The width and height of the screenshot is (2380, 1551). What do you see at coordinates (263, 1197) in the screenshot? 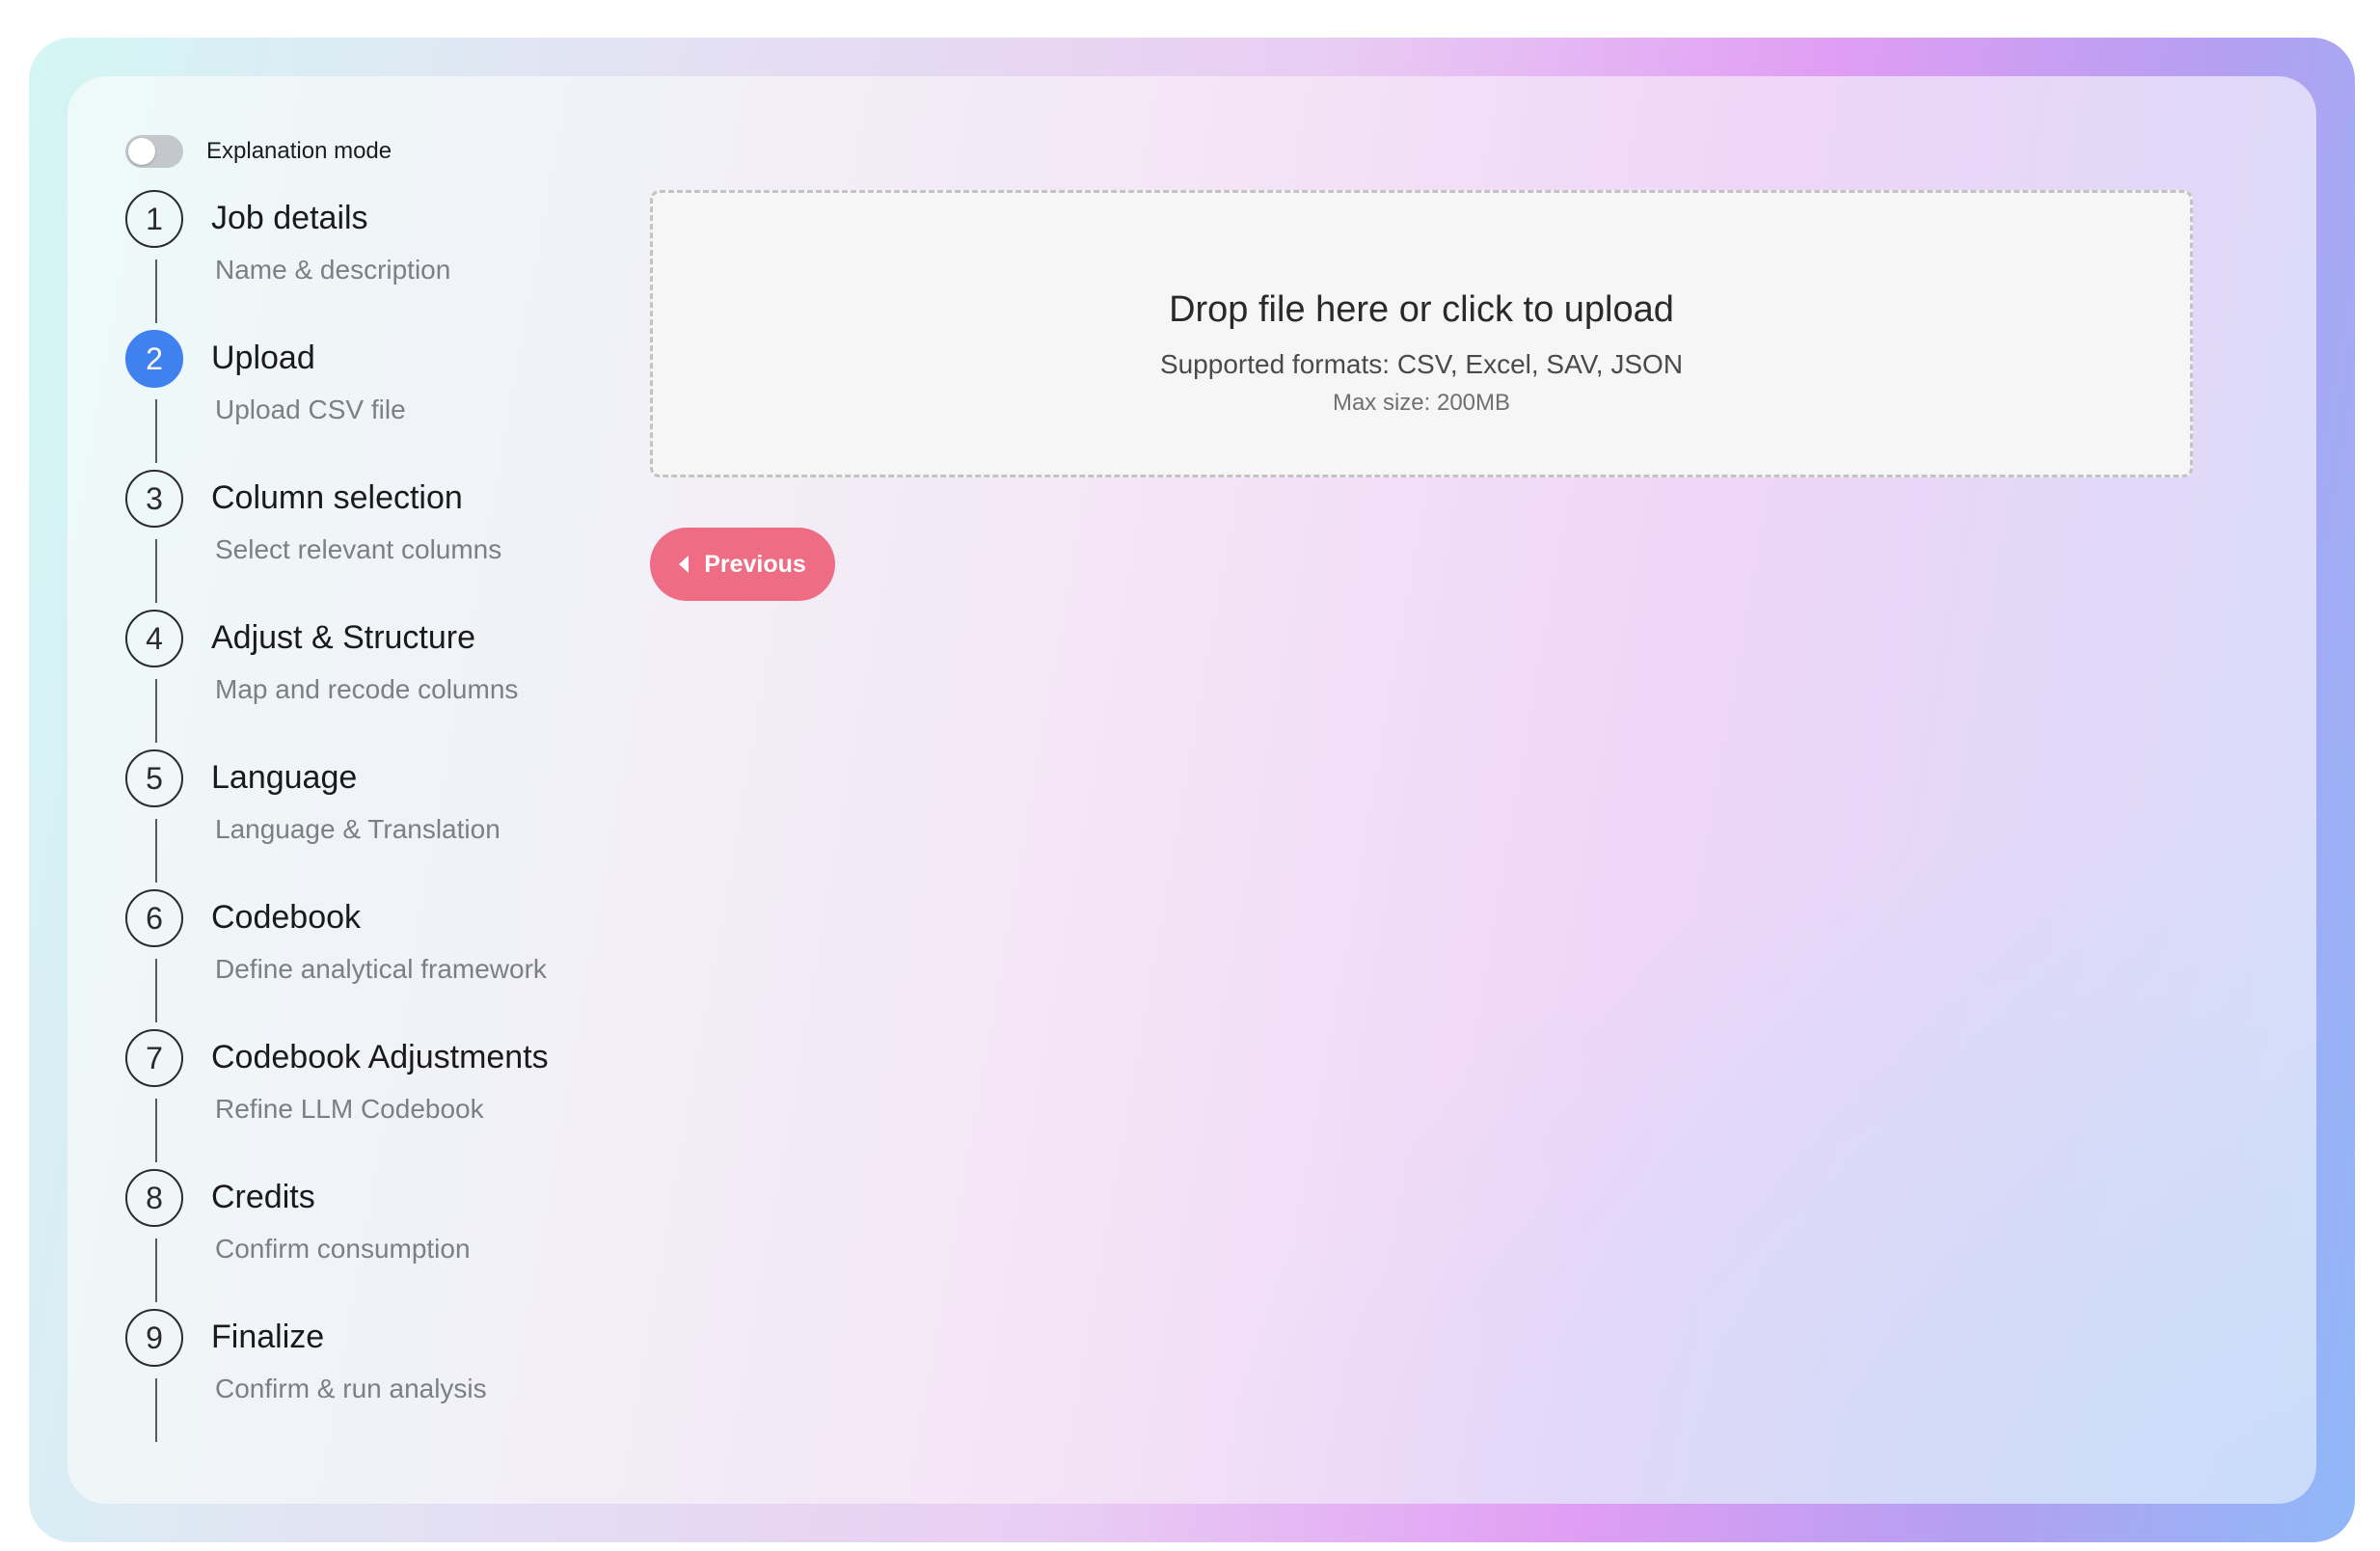
I see `step-title: Credits` at bounding box center [263, 1197].